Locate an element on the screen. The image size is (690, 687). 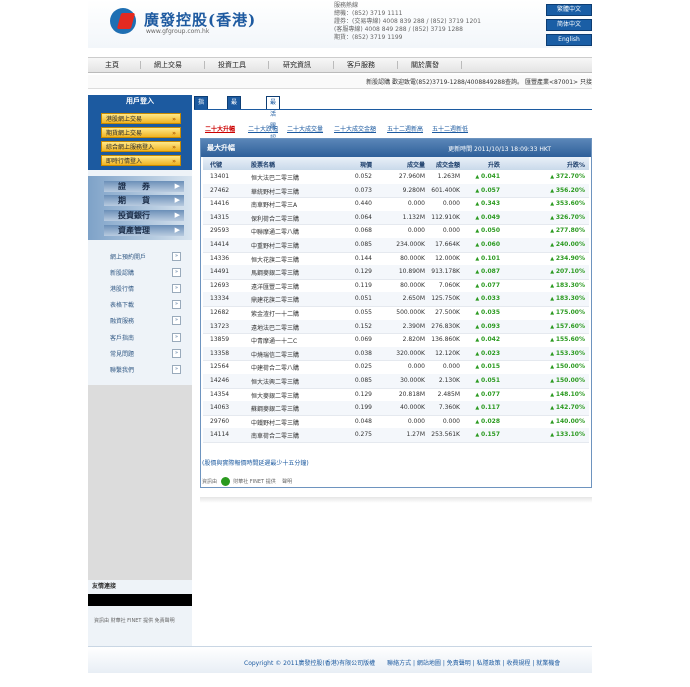
cell-name: 南車野村二零三A is located at coordinates (274, 204).